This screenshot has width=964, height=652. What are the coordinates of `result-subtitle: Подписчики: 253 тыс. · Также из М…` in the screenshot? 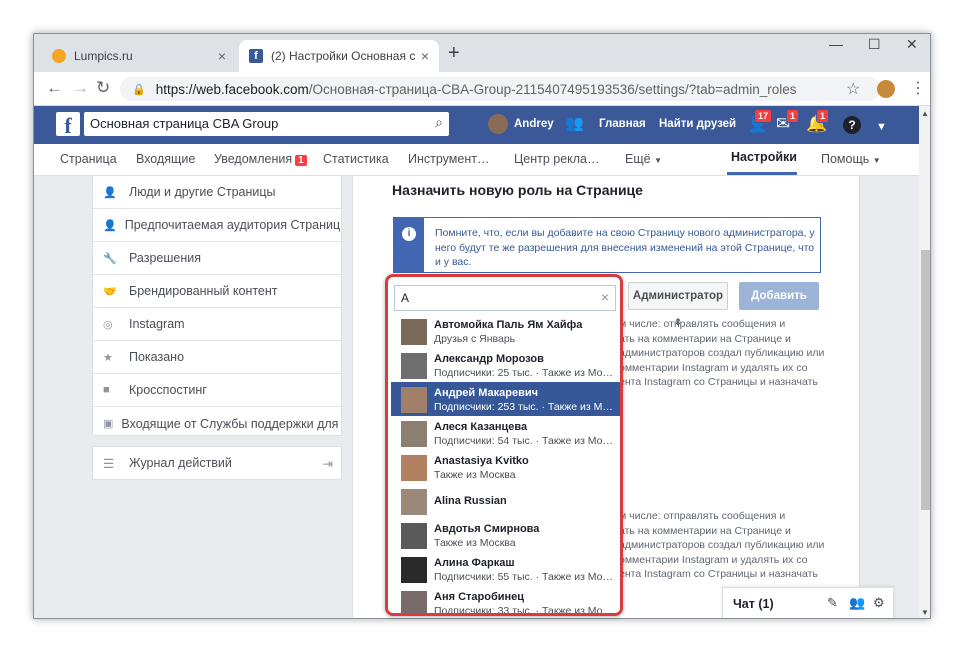 It's located at (523, 407).